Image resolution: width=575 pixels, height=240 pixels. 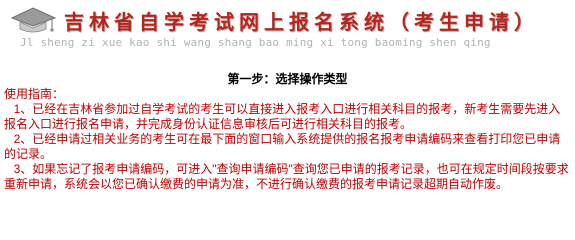 I want to click on mortarboard-icon, so click(x=33, y=20).